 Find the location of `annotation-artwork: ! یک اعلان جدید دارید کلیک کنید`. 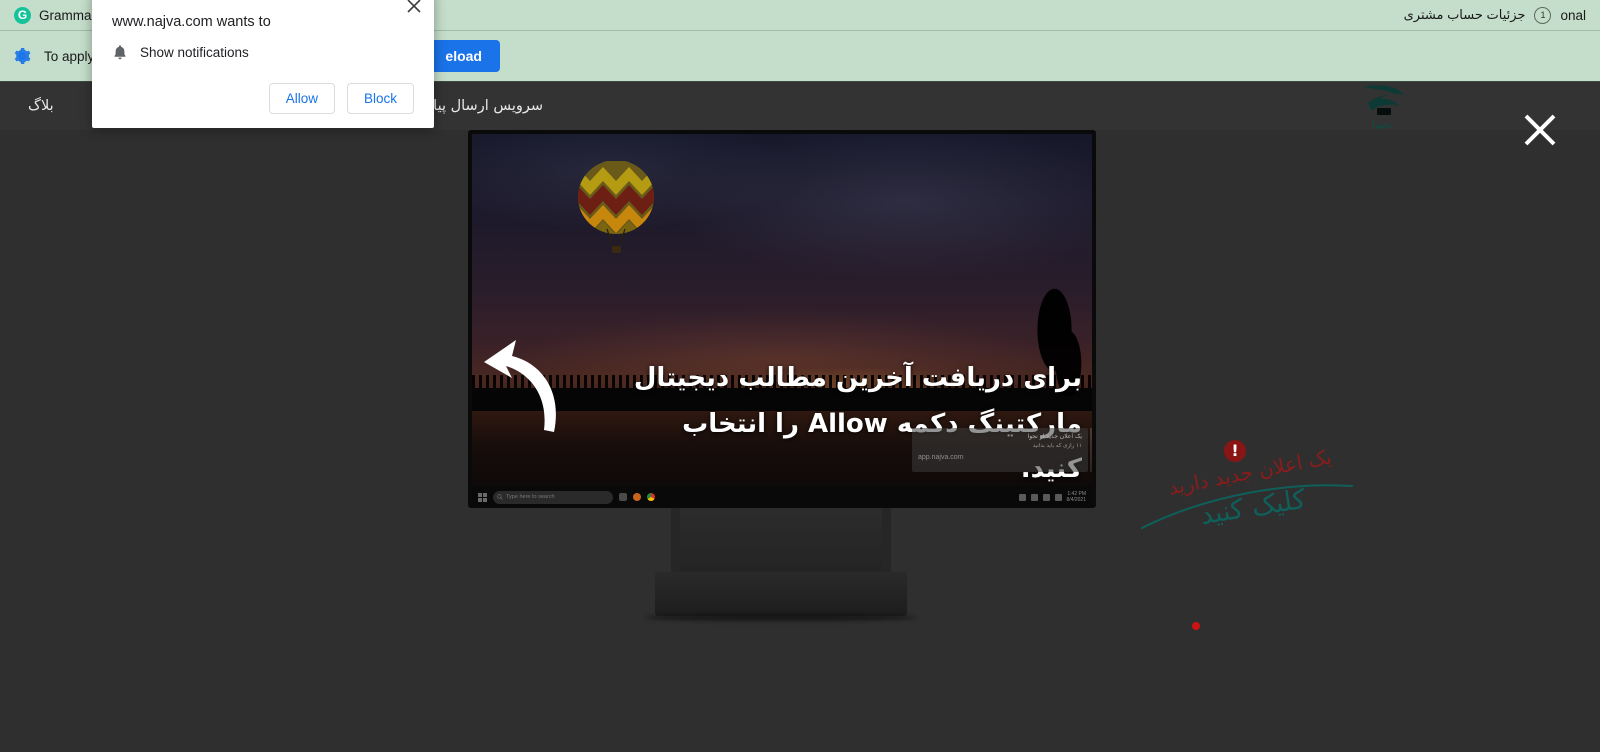

annotation-artwork: ! یک اعلان جدید دارید کلیک کنید is located at coordinates (1255, 495).